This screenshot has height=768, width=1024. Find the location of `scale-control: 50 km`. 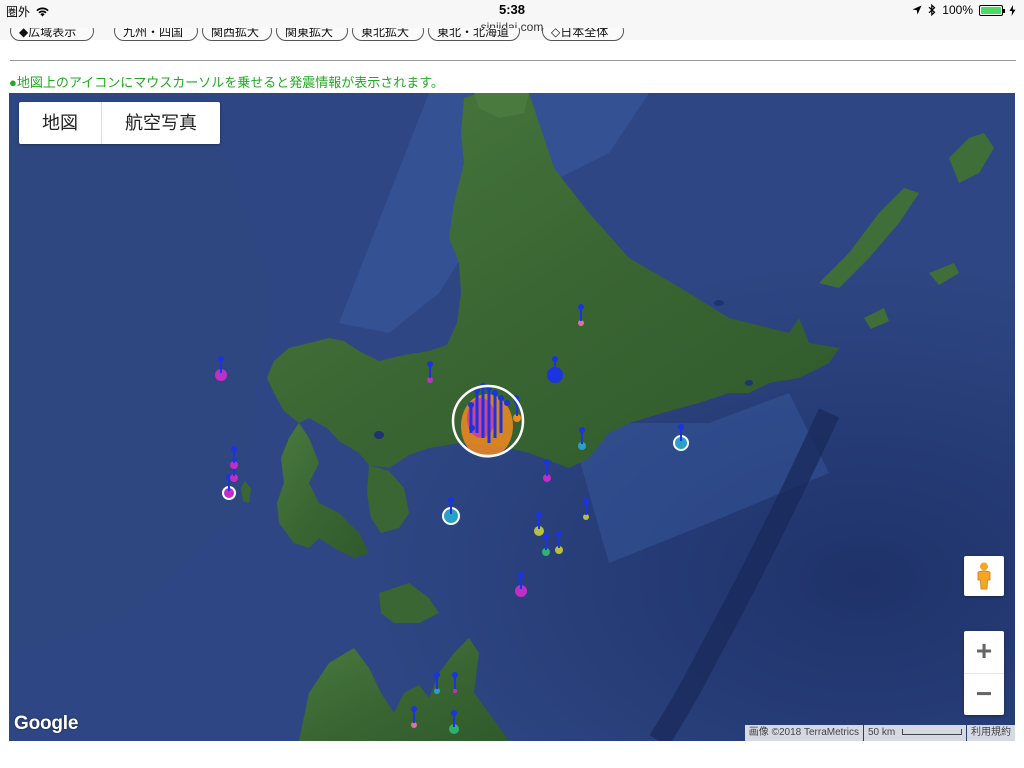

scale-control: 50 km is located at coordinates (914, 733).